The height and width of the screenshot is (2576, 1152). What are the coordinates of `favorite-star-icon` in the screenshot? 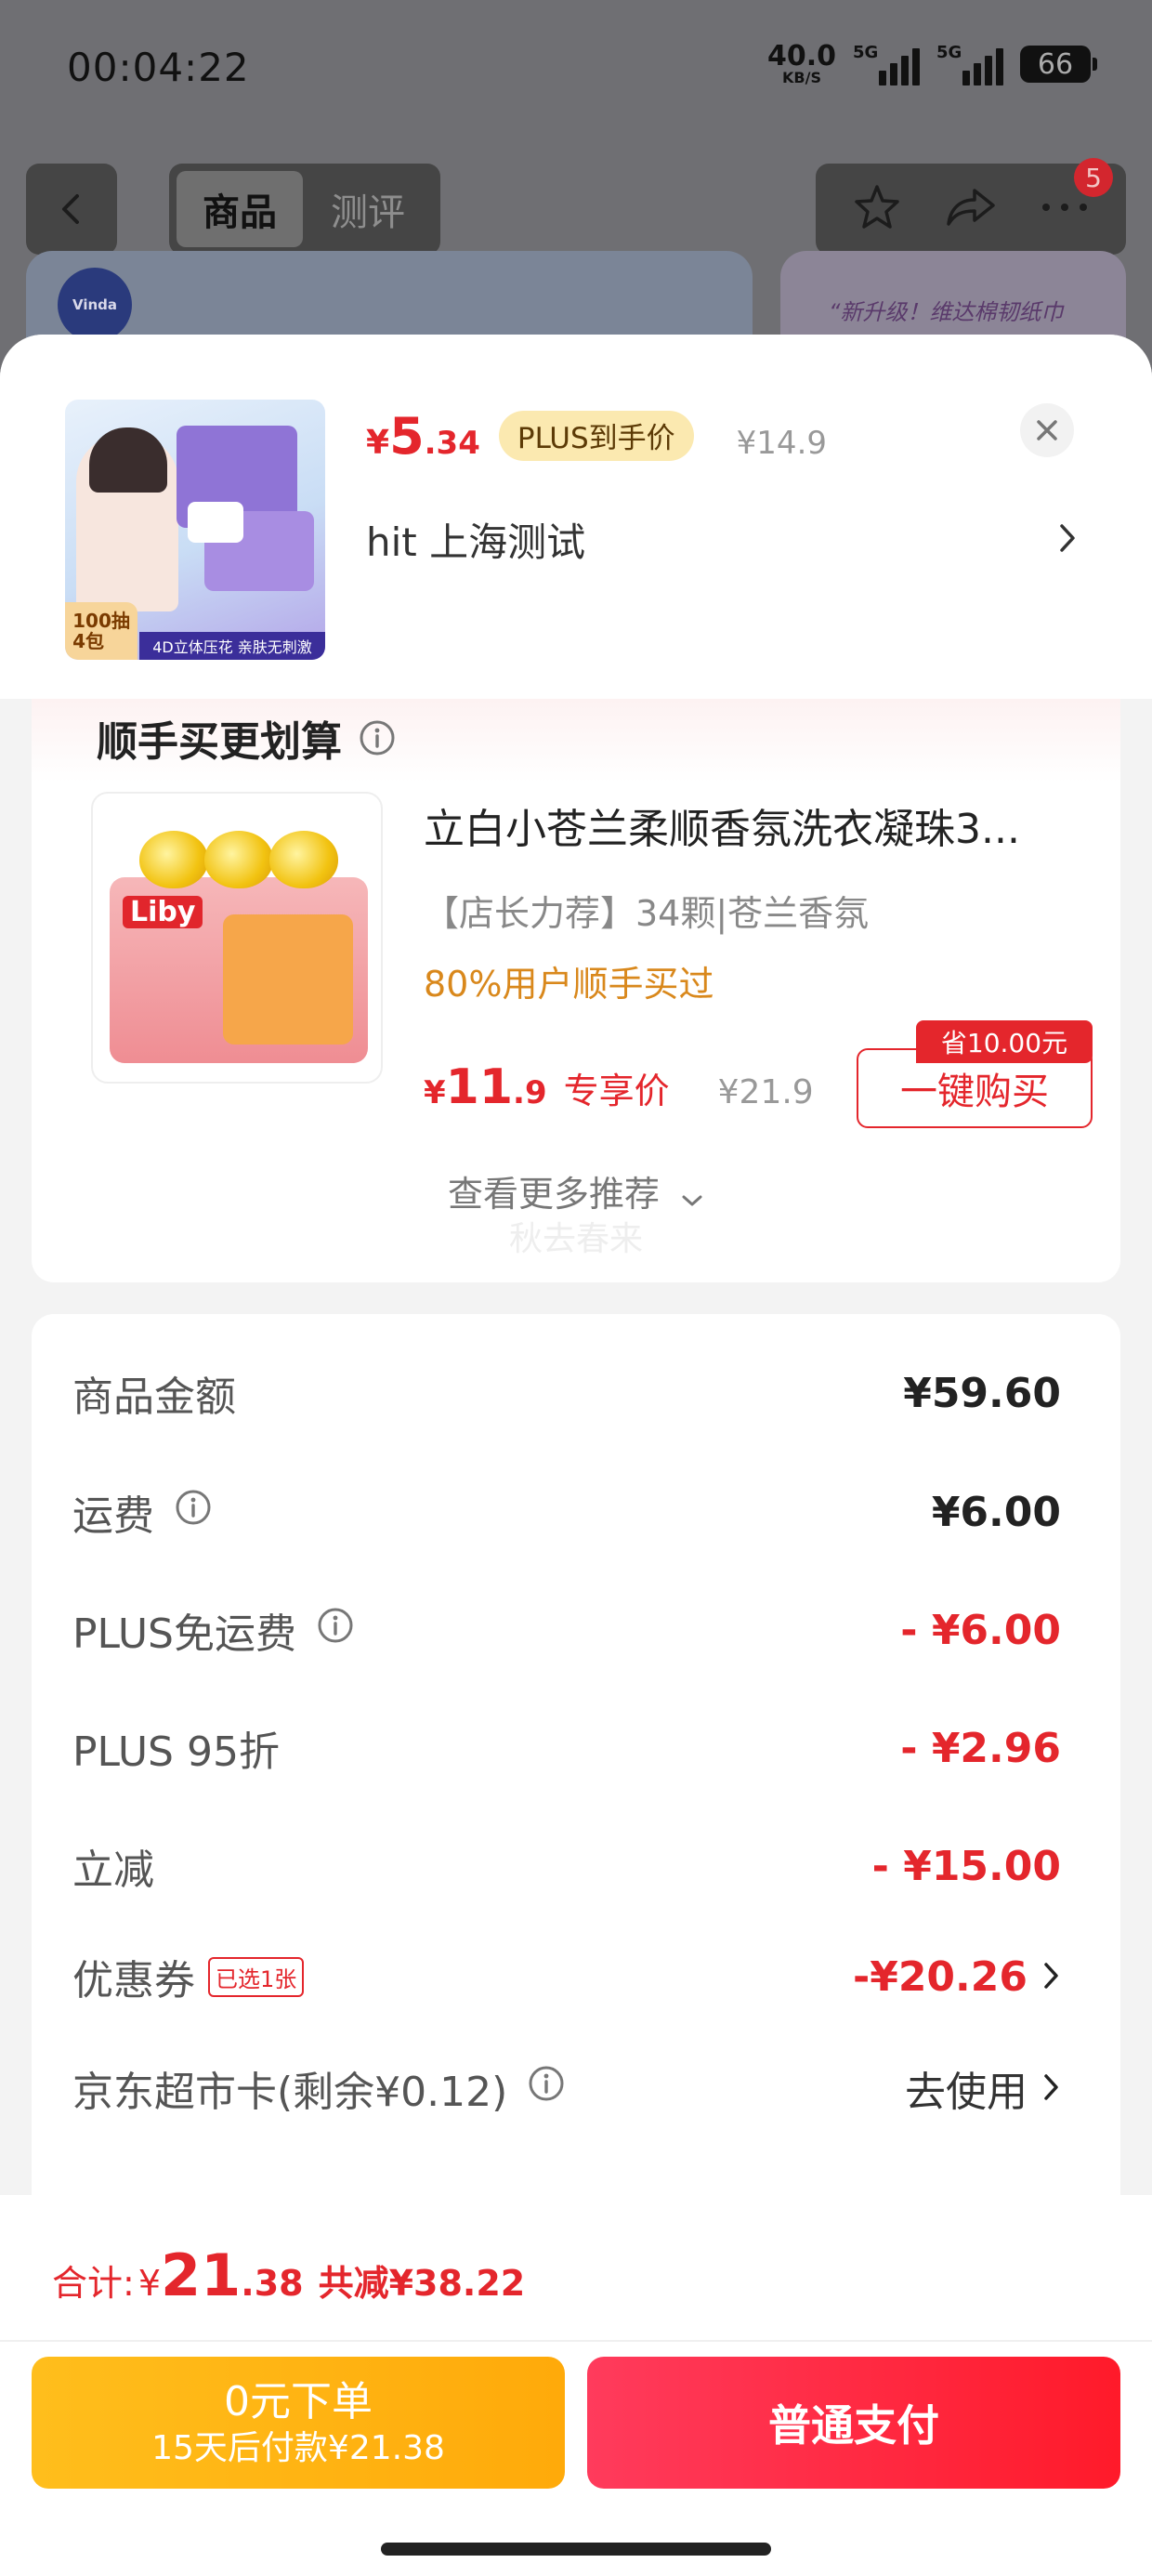 It's located at (877, 209).